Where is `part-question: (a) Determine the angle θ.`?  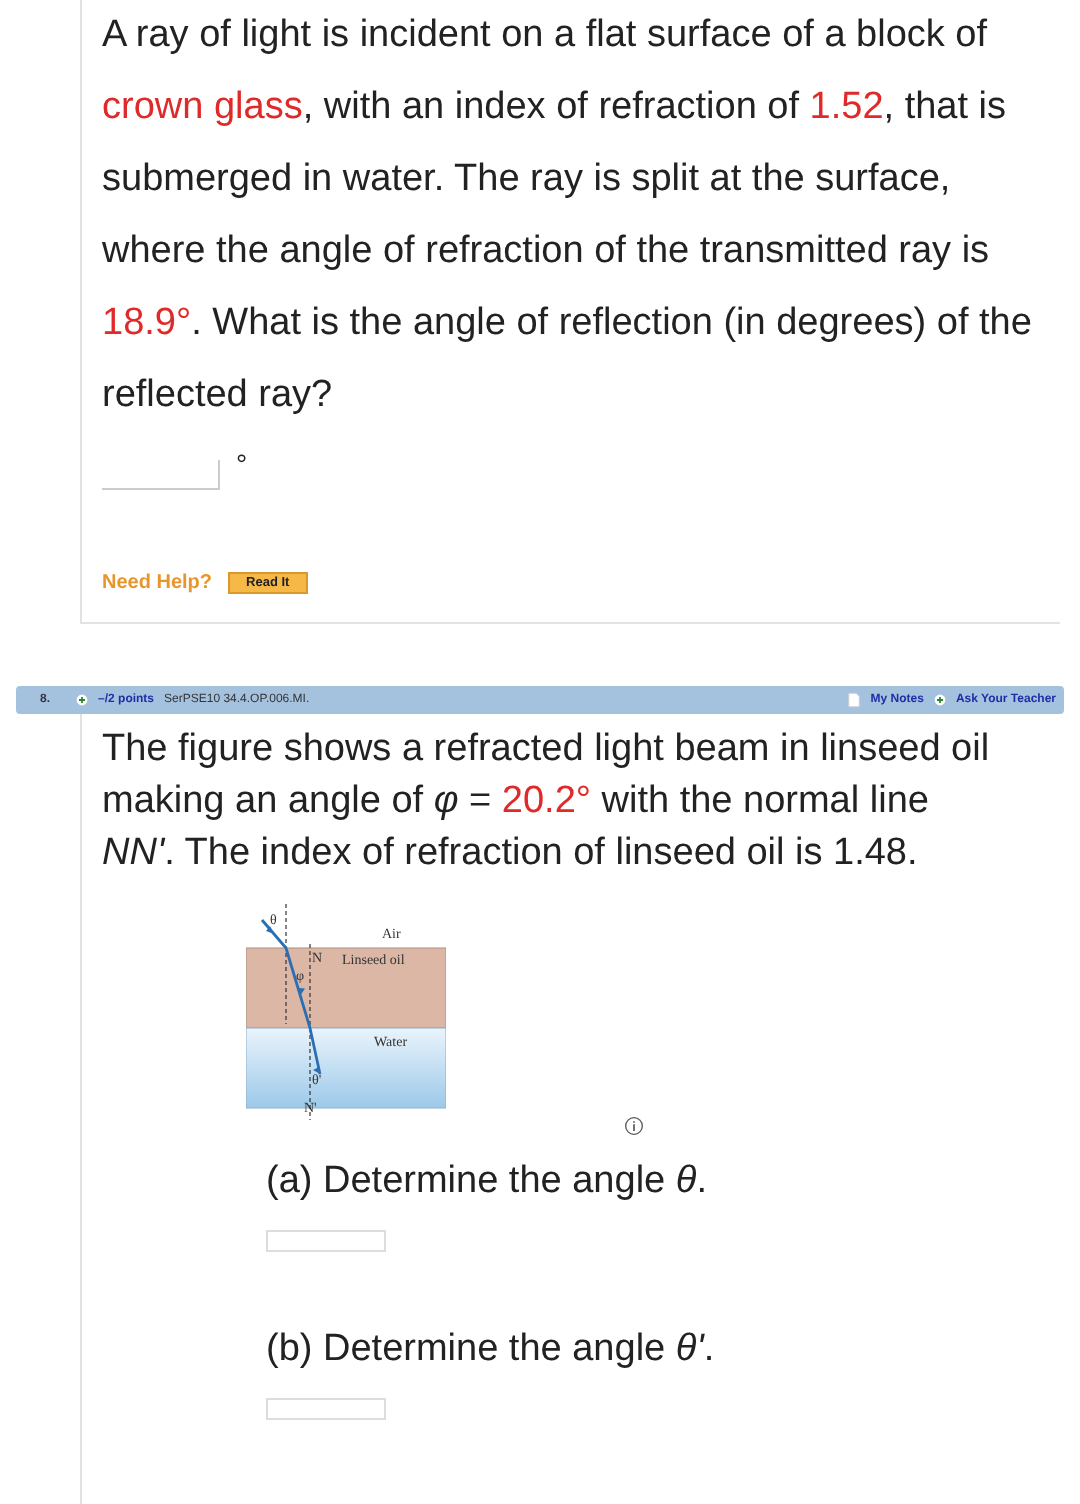
part-question: (a) Determine the angle θ. is located at coordinates (487, 1182).